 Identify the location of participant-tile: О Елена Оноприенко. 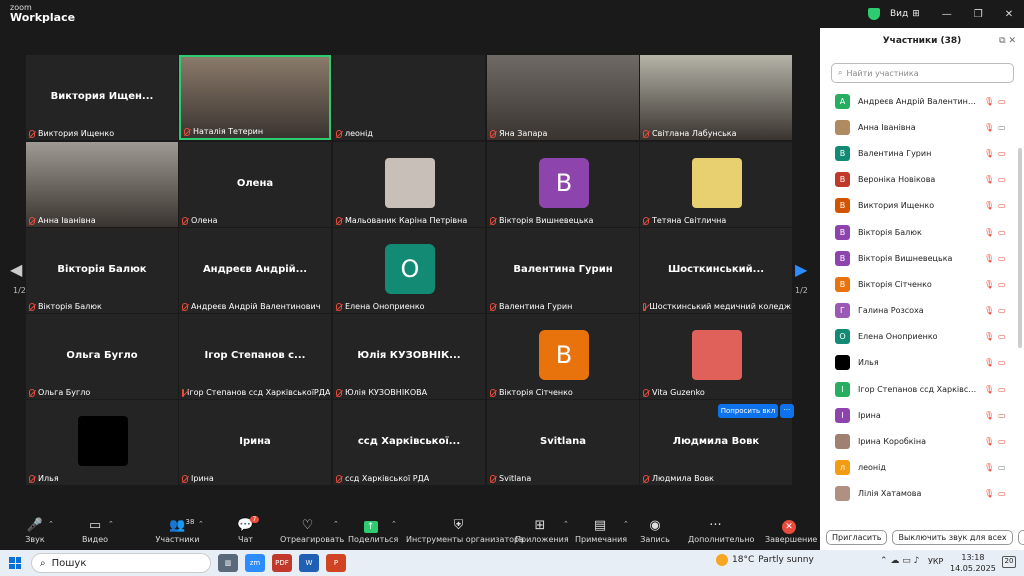
(409, 270).